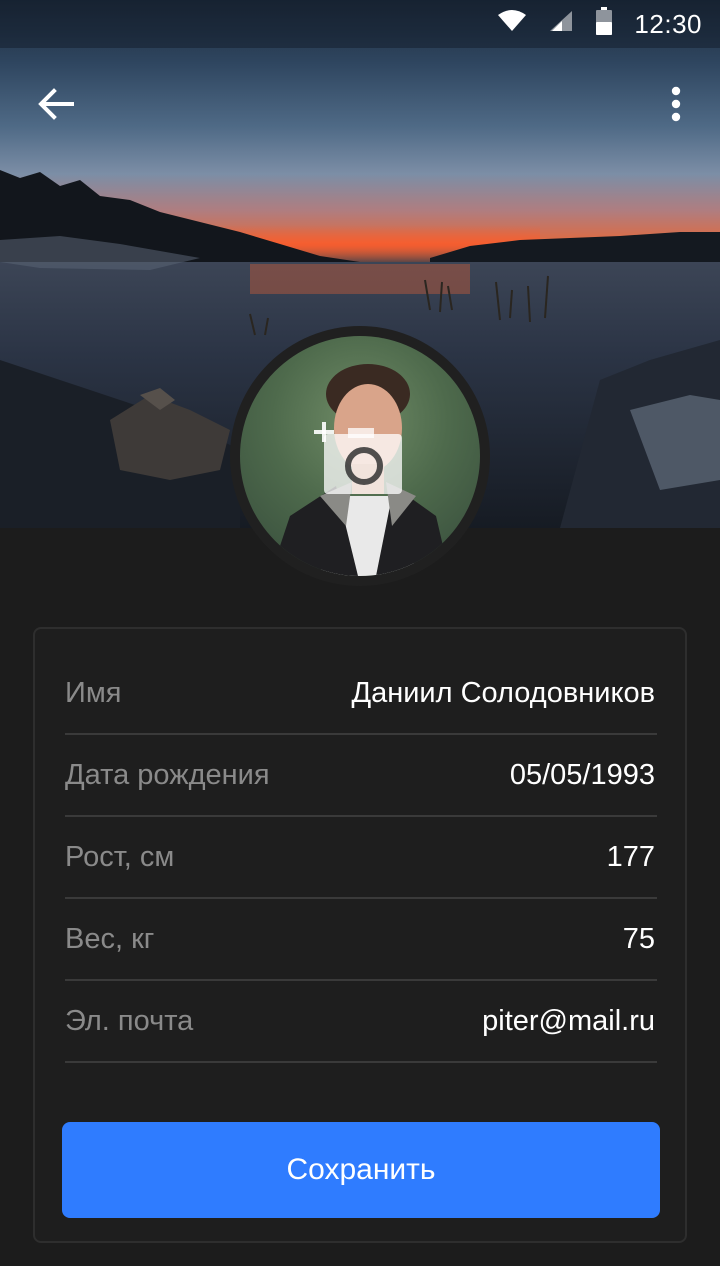 The image size is (720, 1266). What do you see at coordinates (668, 23) in the screenshot?
I see `status-clock: 12:30` at bounding box center [668, 23].